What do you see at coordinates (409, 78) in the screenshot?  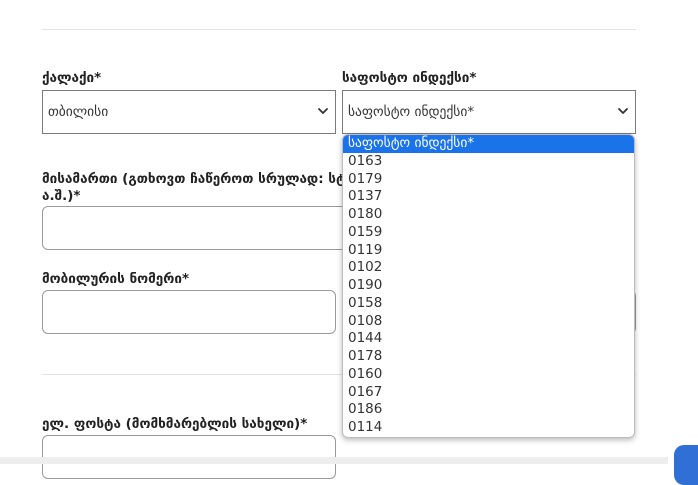 I see `postal-code-label: საფოსტო ინდექსი*` at bounding box center [409, 78].